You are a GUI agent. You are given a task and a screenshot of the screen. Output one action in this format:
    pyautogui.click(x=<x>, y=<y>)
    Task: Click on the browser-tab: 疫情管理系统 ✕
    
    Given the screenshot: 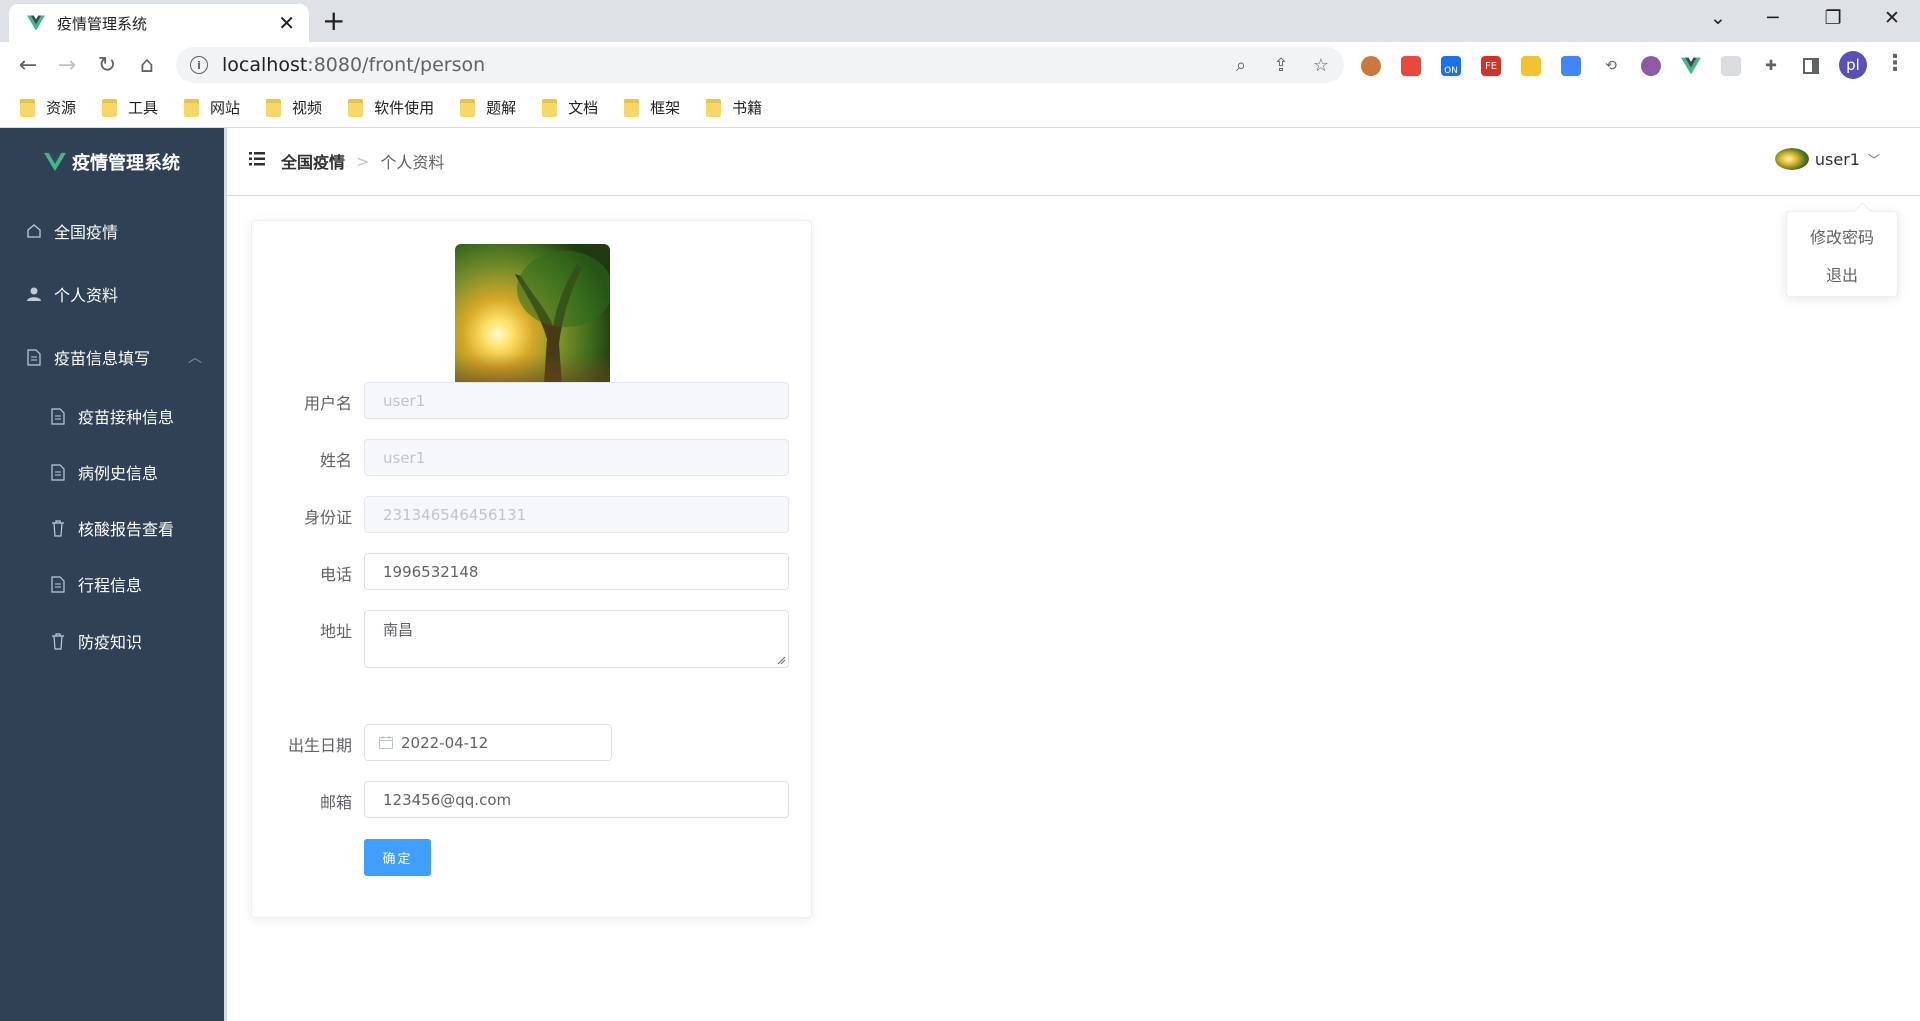 What is the action you would take?
    pyautogui.click(x=159, y=23)
    